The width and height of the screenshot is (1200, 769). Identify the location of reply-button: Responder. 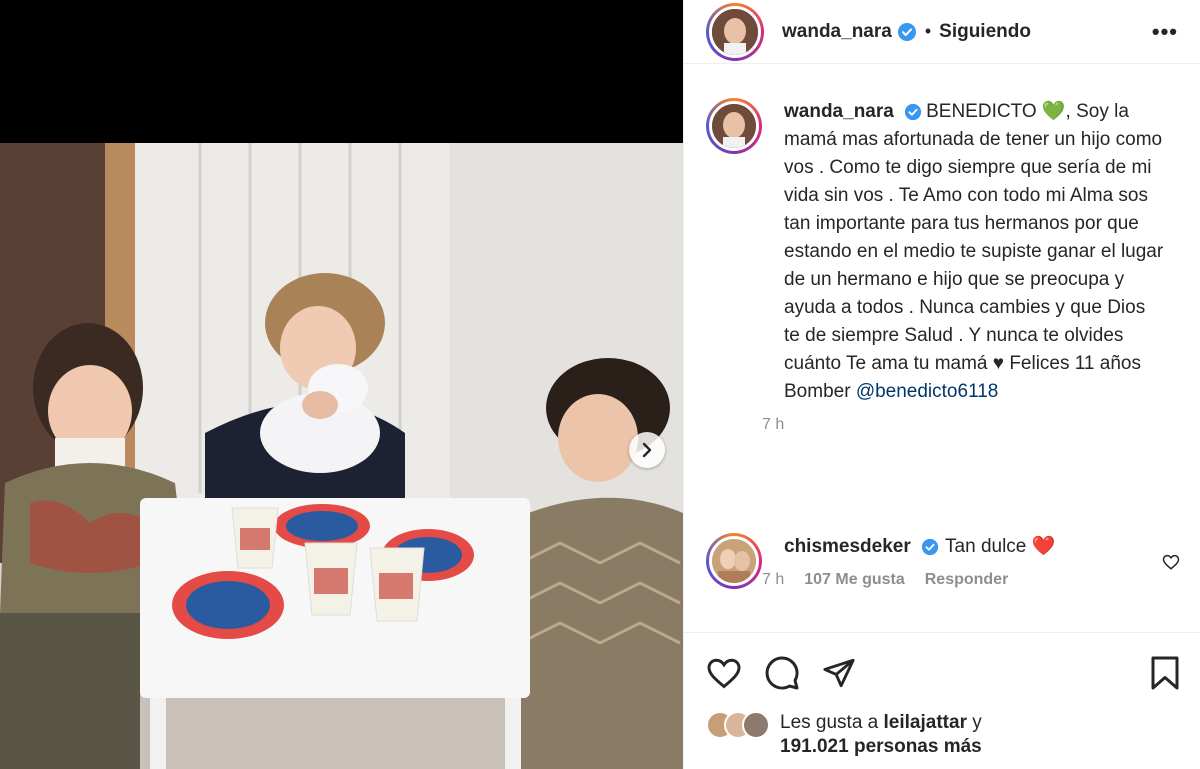
(967, 580).